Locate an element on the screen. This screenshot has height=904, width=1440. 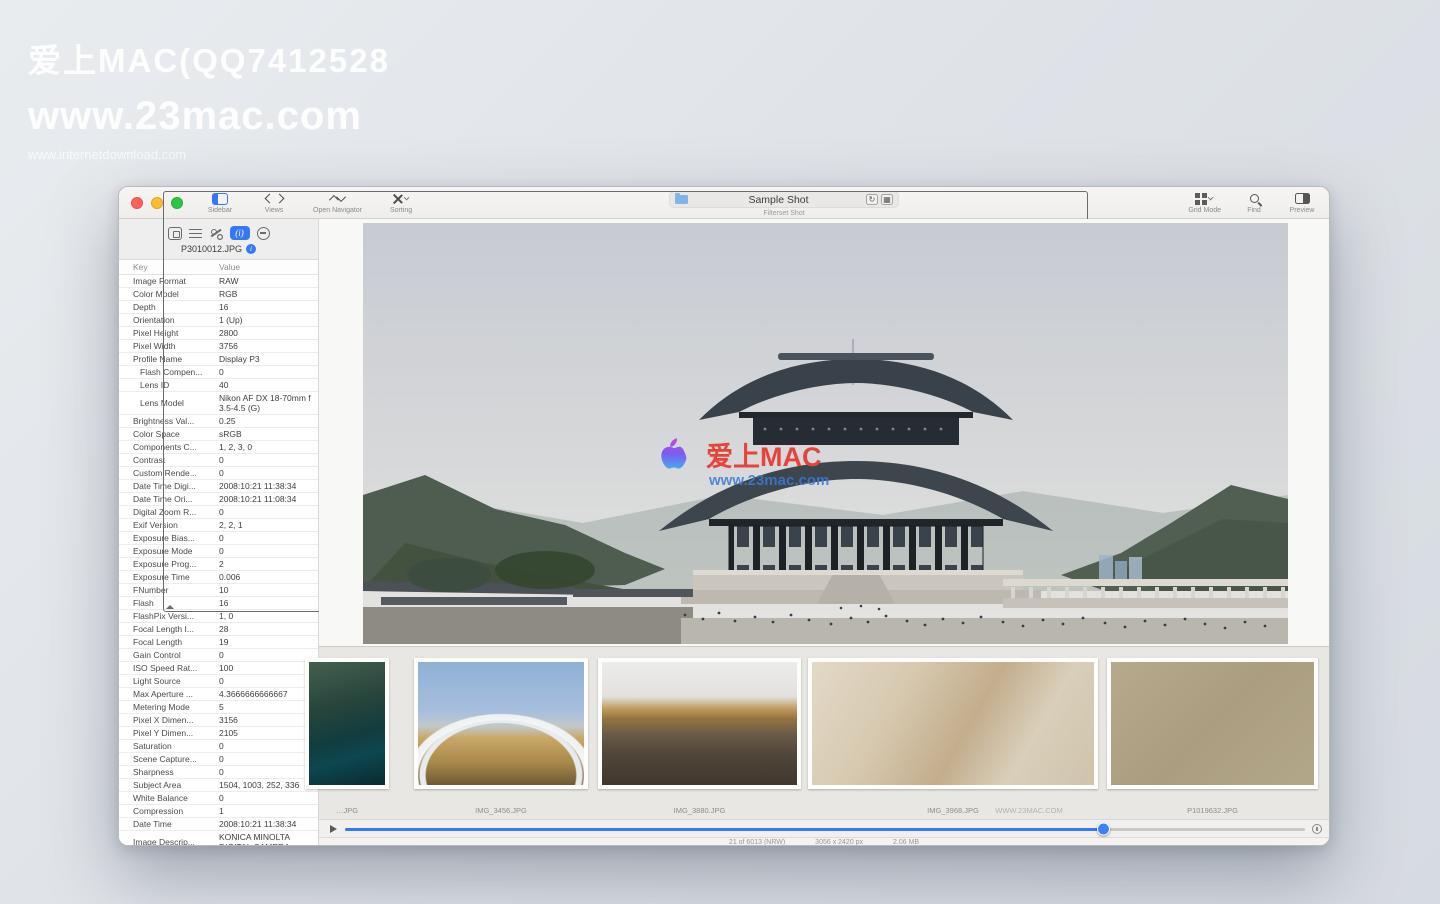
table-row: White Balance 0 is located at coordinates (218, 798).